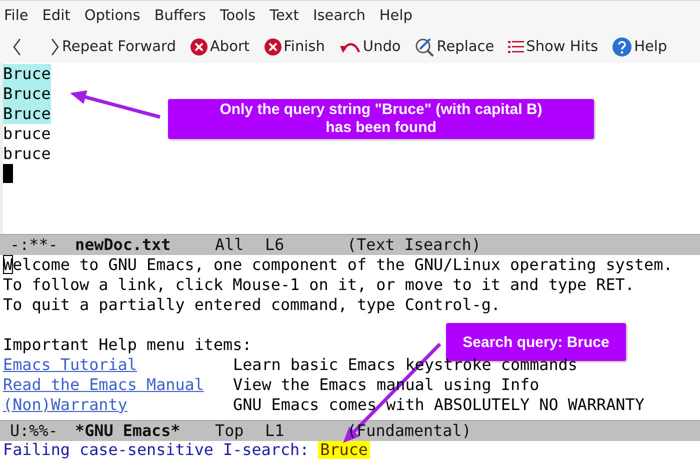 The height and width of the screenshot is (463, 700). I want to click on buffer-line: Important Help menu items:, so click(127, 345).